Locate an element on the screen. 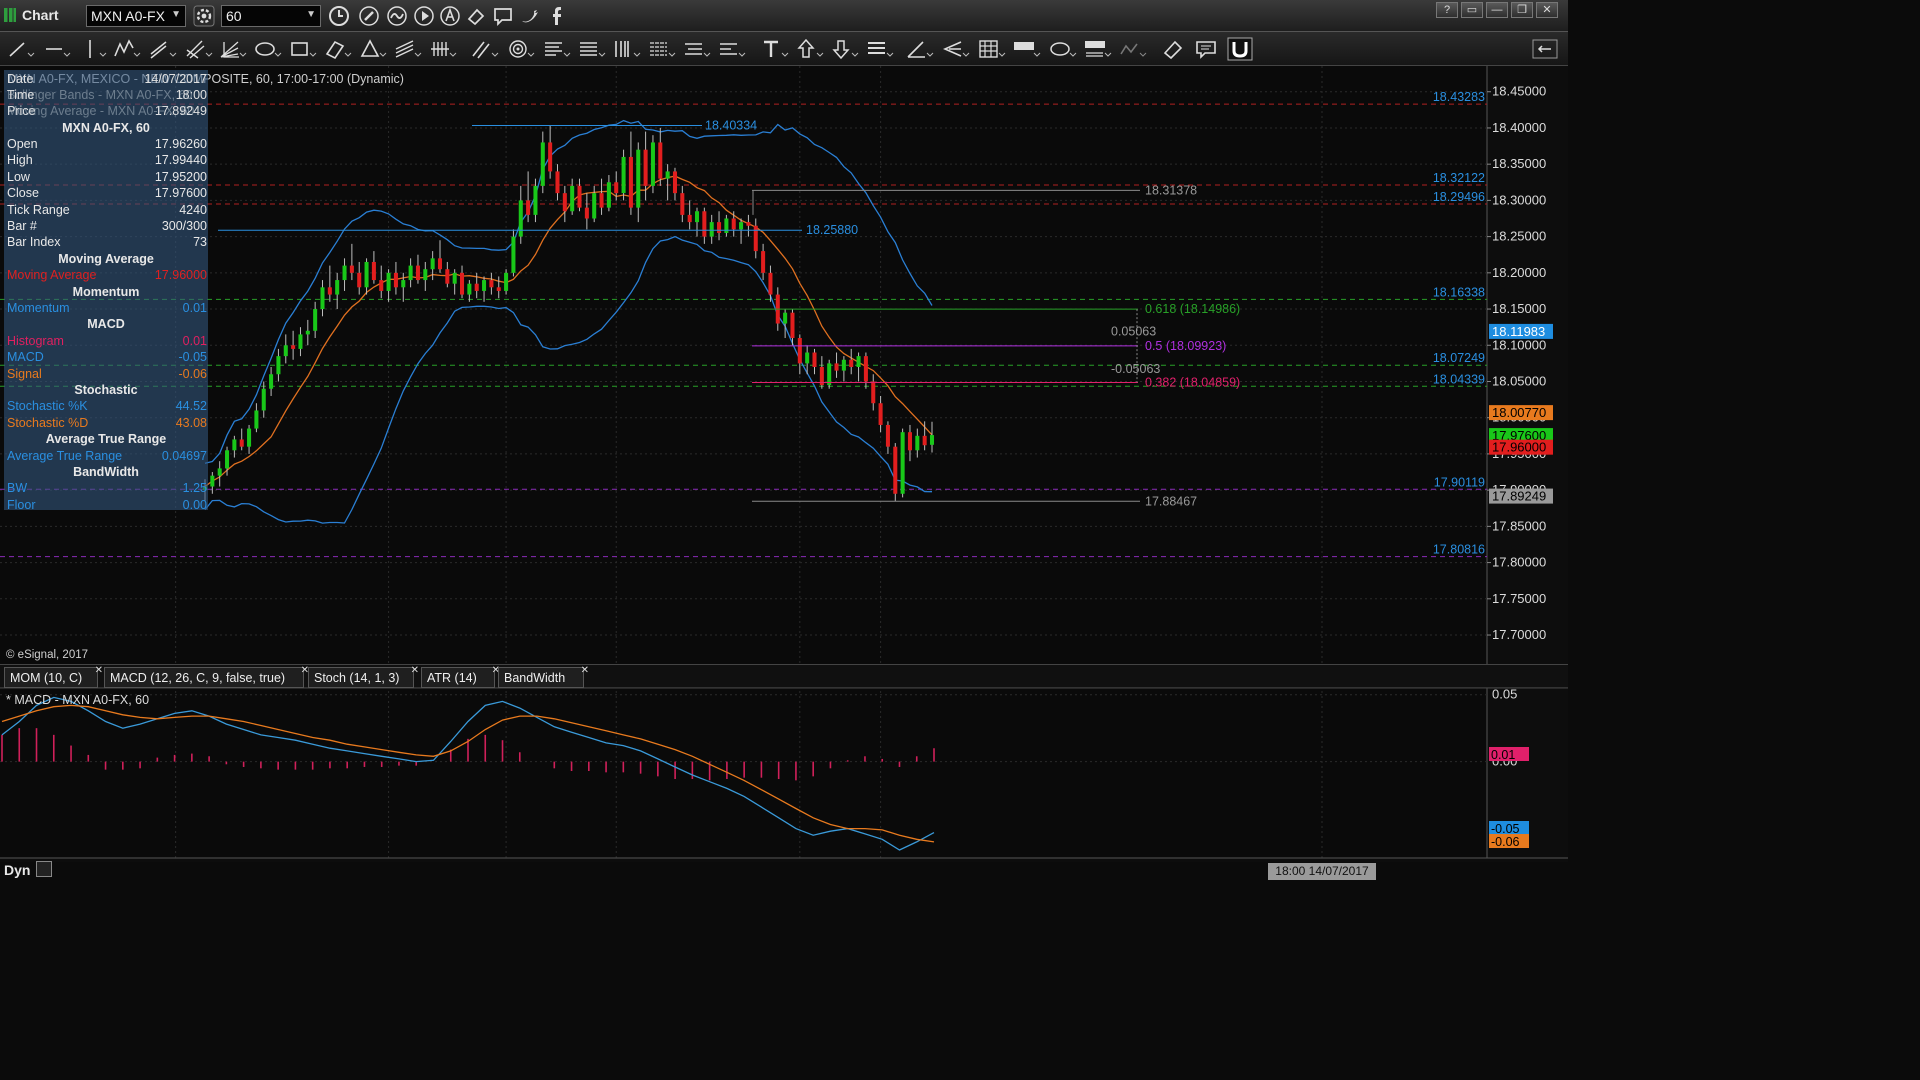  eraser-tool-icon is located at coordinates (1175, 49).